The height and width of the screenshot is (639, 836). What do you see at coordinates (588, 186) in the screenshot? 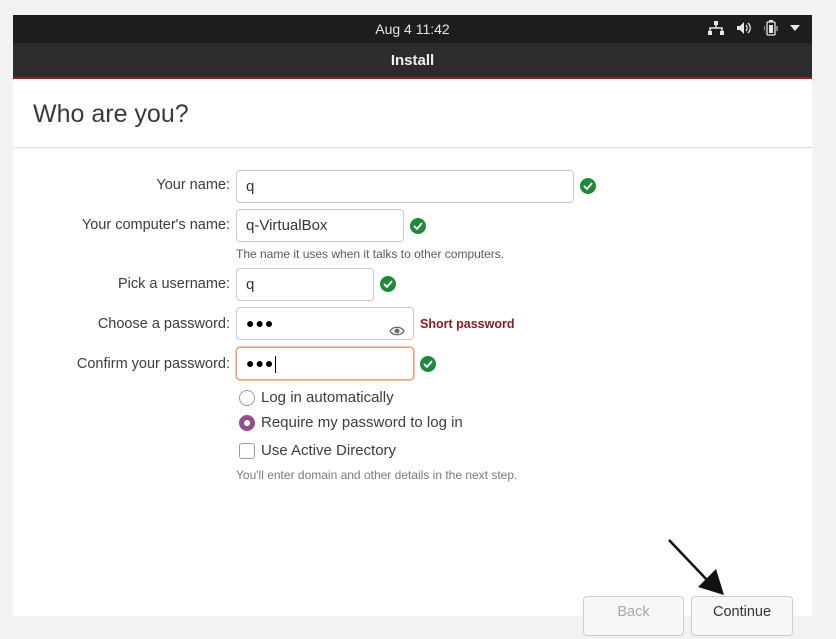
I see `name-valid-icon` at bounding box center [588, 186].